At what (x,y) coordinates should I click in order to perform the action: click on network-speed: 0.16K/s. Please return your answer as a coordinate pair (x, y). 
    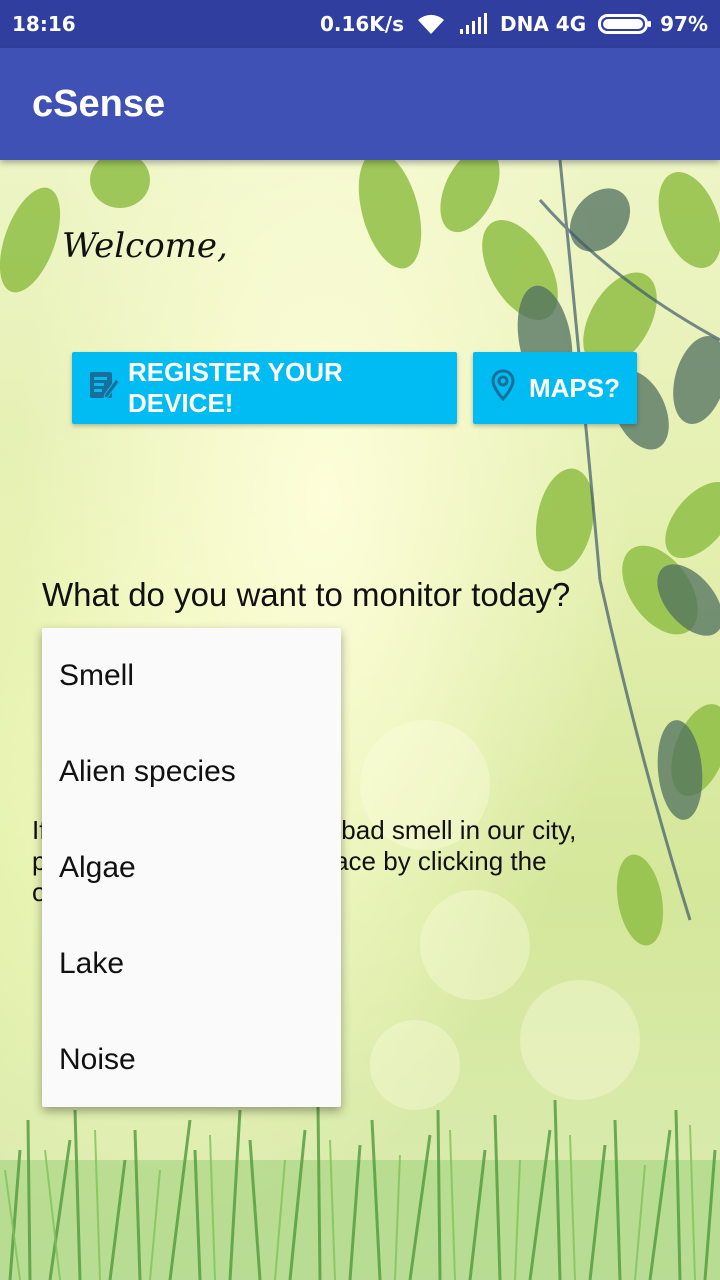
    Looking at the image, I should click on (361, 24).